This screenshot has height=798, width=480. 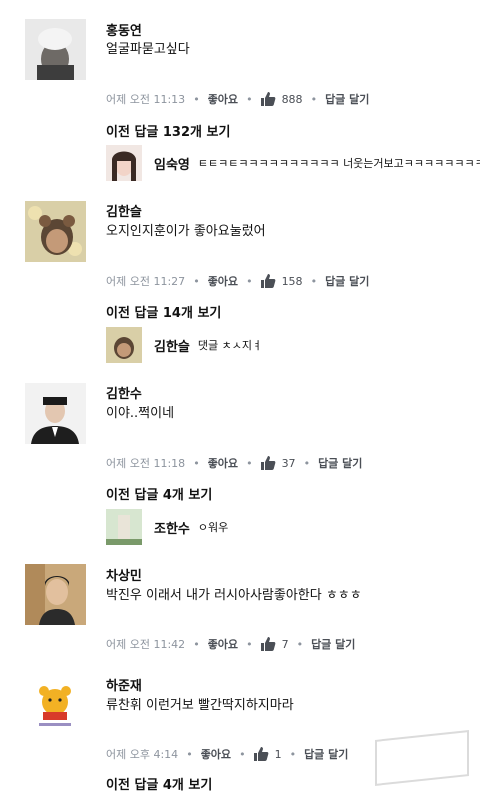 What do you see at coordinates (292, 281) in the screenshot?
I see `like-count: 158` at bounding box center [292, 281].